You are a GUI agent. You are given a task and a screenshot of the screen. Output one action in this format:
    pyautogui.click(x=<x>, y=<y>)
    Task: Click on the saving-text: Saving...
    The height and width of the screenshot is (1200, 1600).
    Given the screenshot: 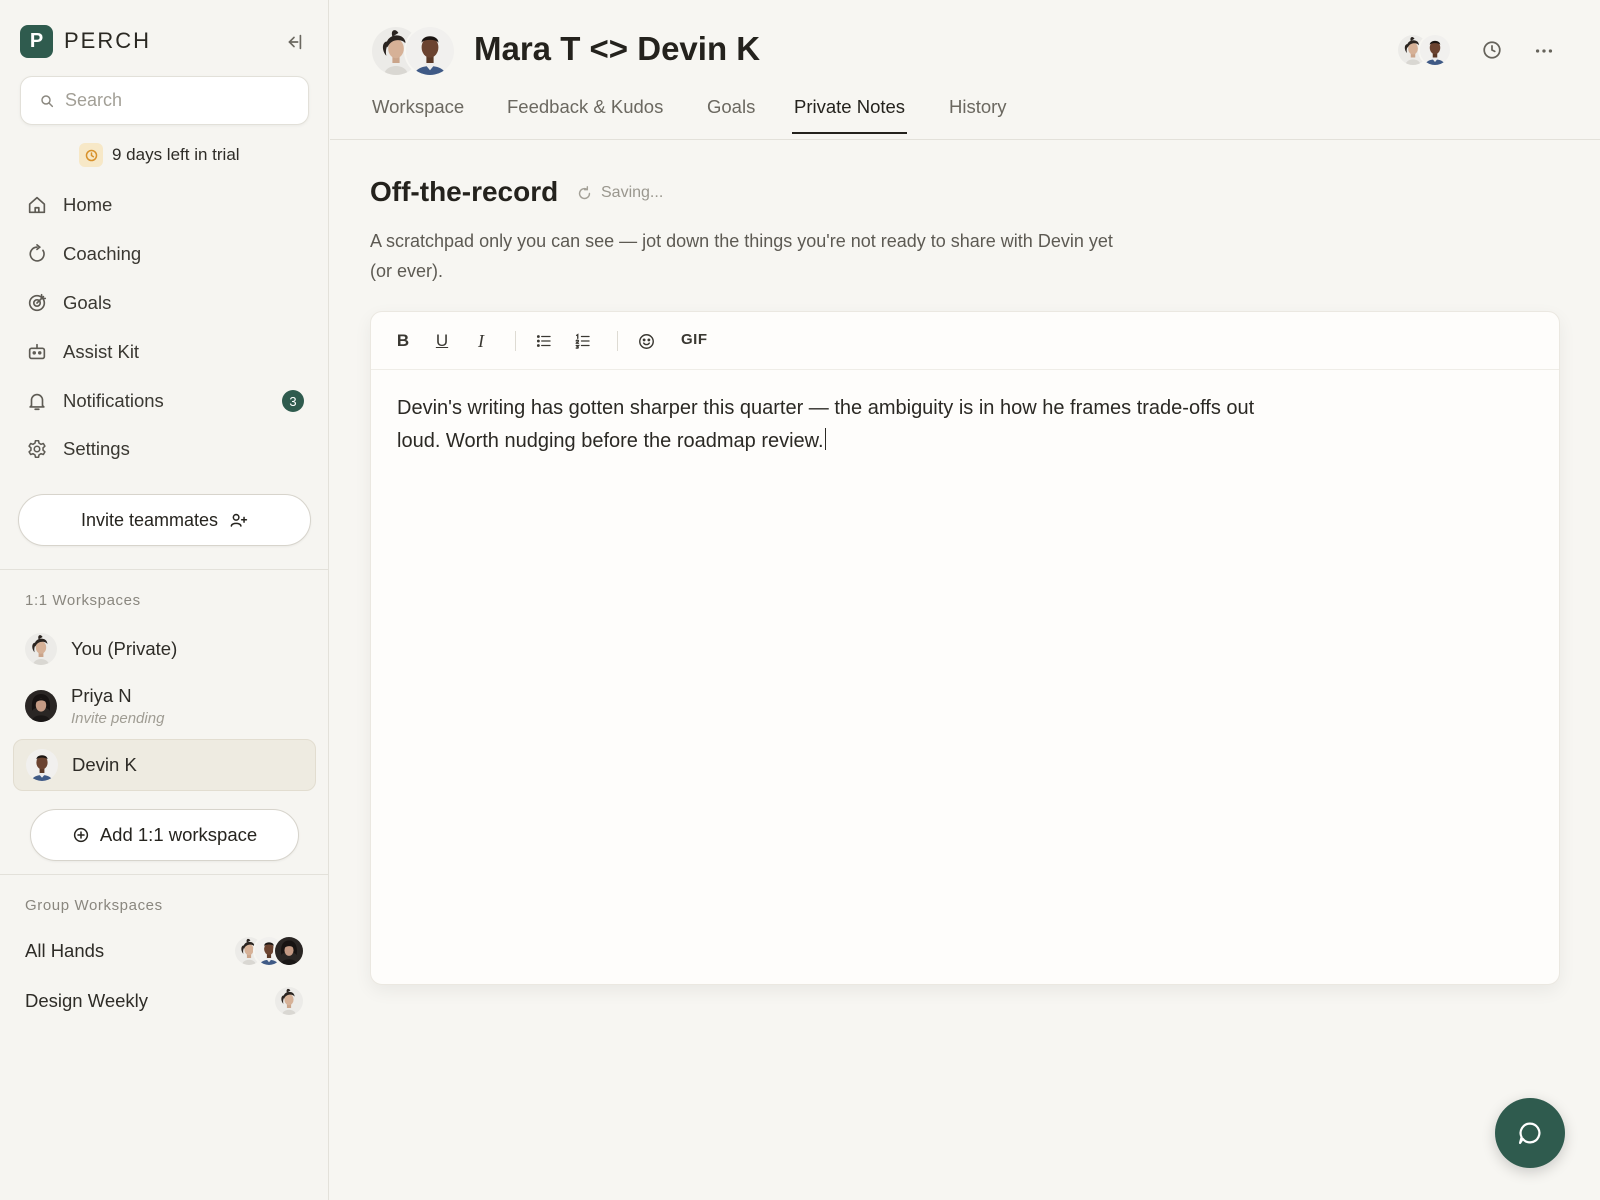 What is the action you would take?
    pyautogui.click(x=632, y=192)
    